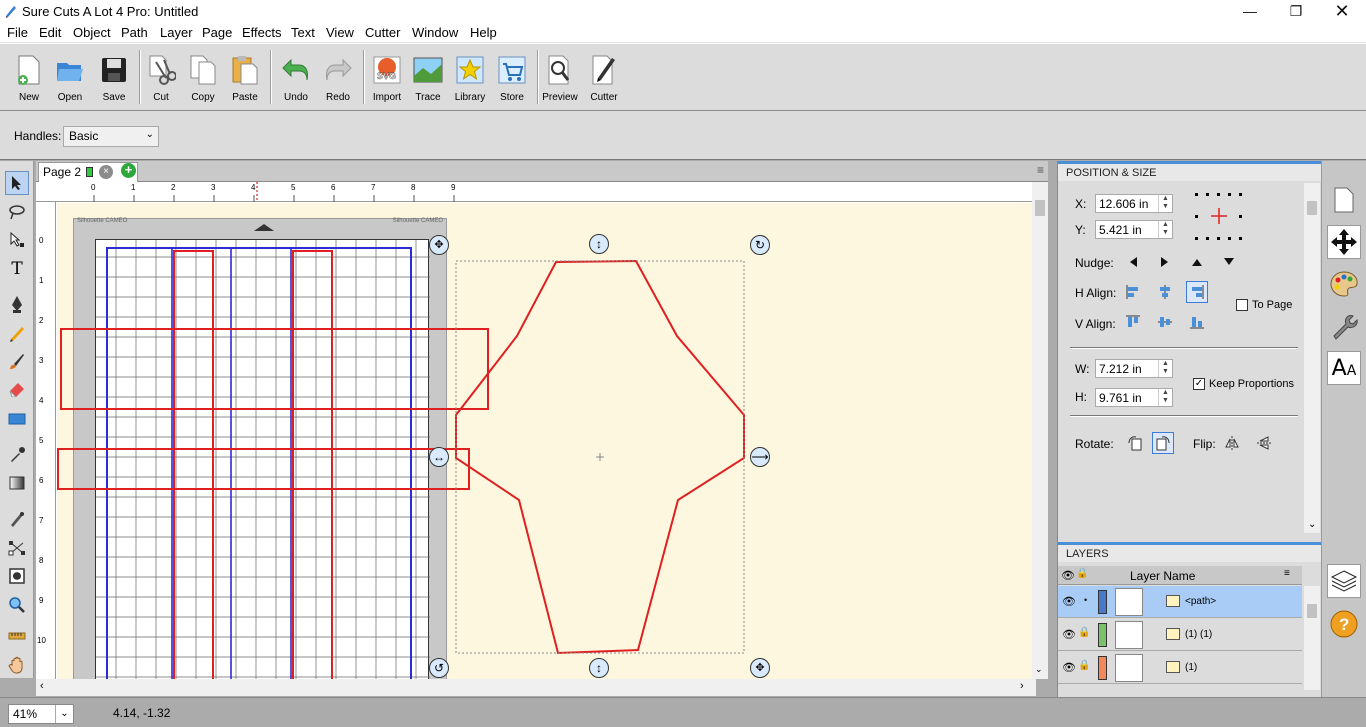  What do you see at coordinates (536, 687) in the screenshot?
I see `horizontal-scrollbar: ‹ ›` at bounding box center [536, 687].